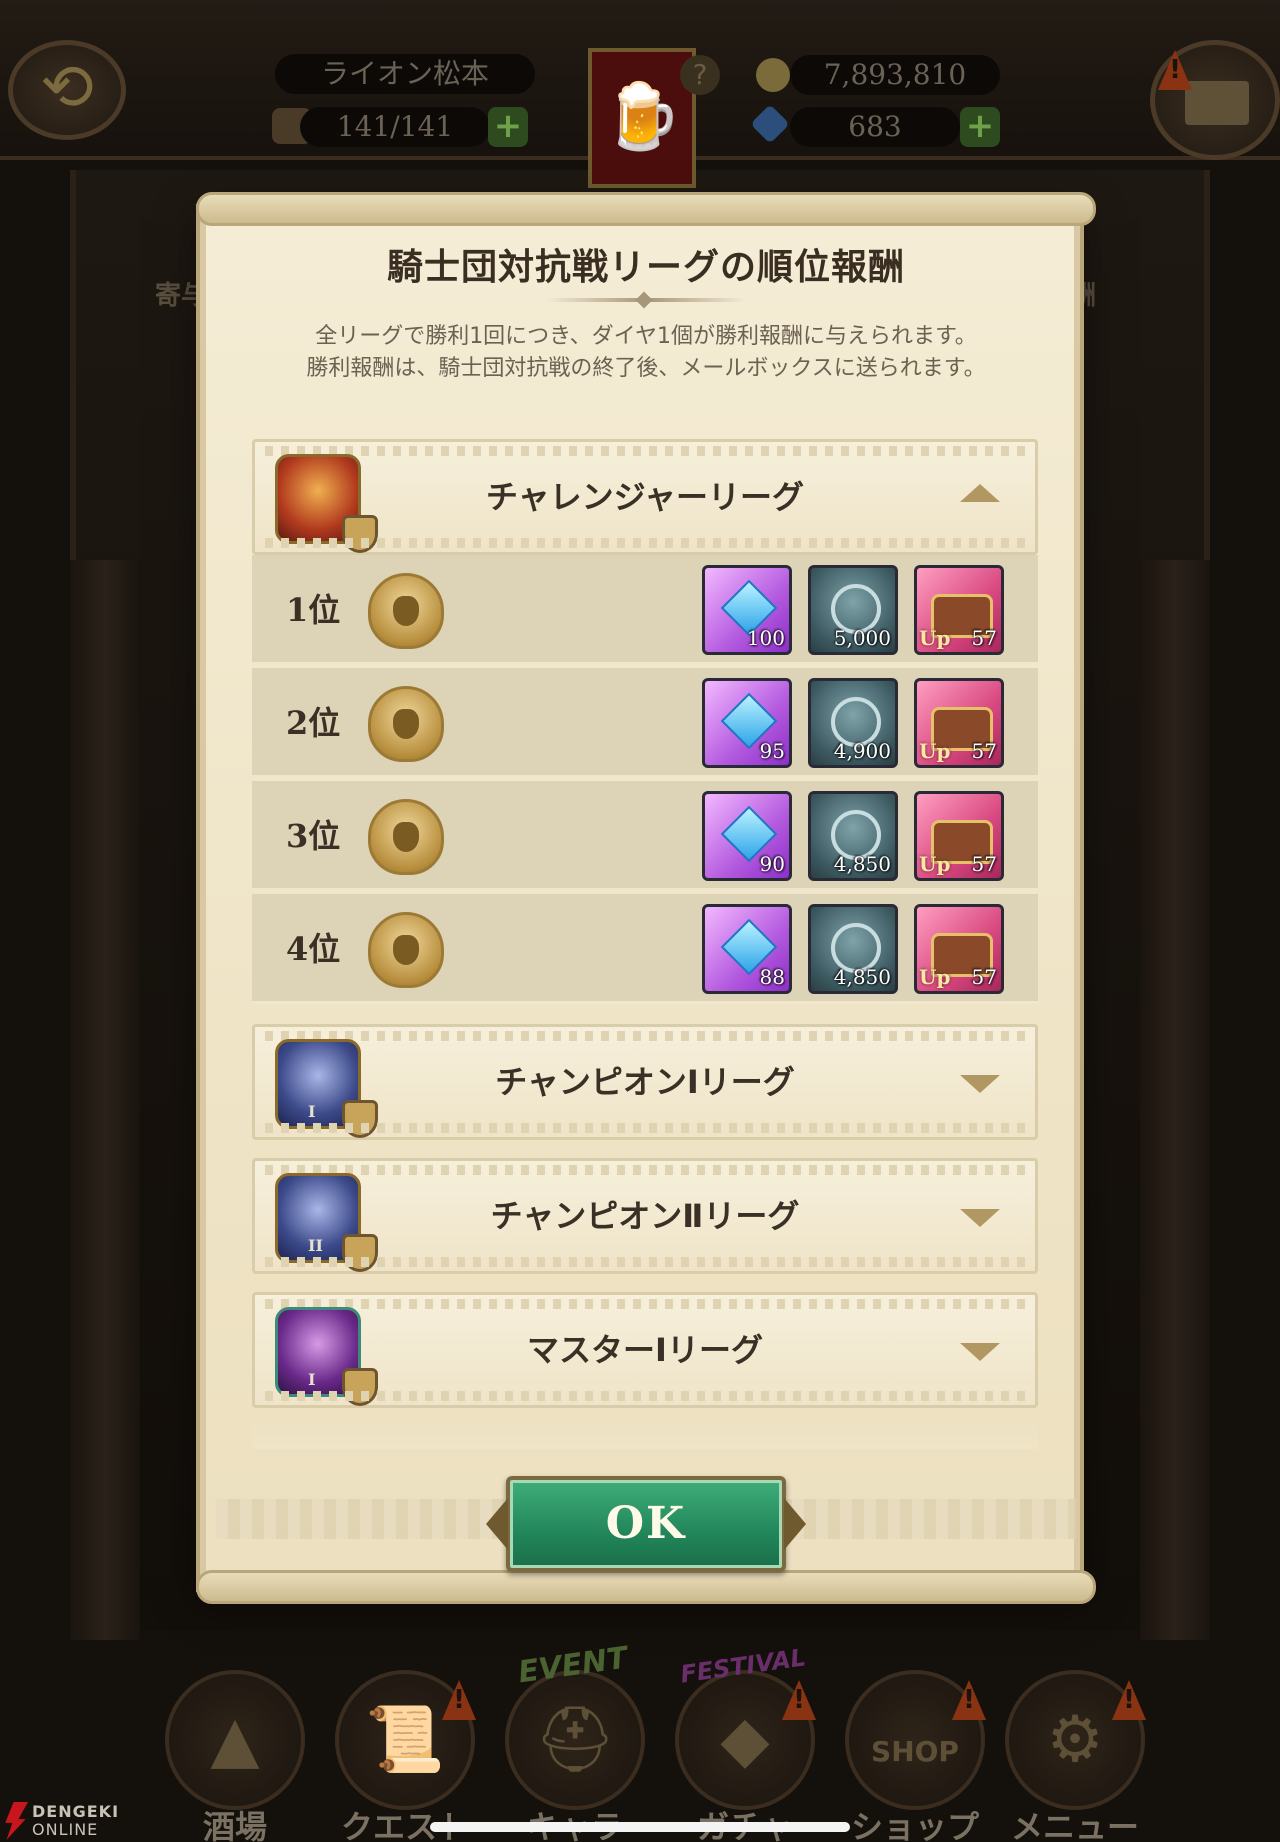 The image size is (1280, 1842). Describe the element at coordinates (76, 1811) in the screenshot. I see `watermark-line: DENGEKI` at that location.